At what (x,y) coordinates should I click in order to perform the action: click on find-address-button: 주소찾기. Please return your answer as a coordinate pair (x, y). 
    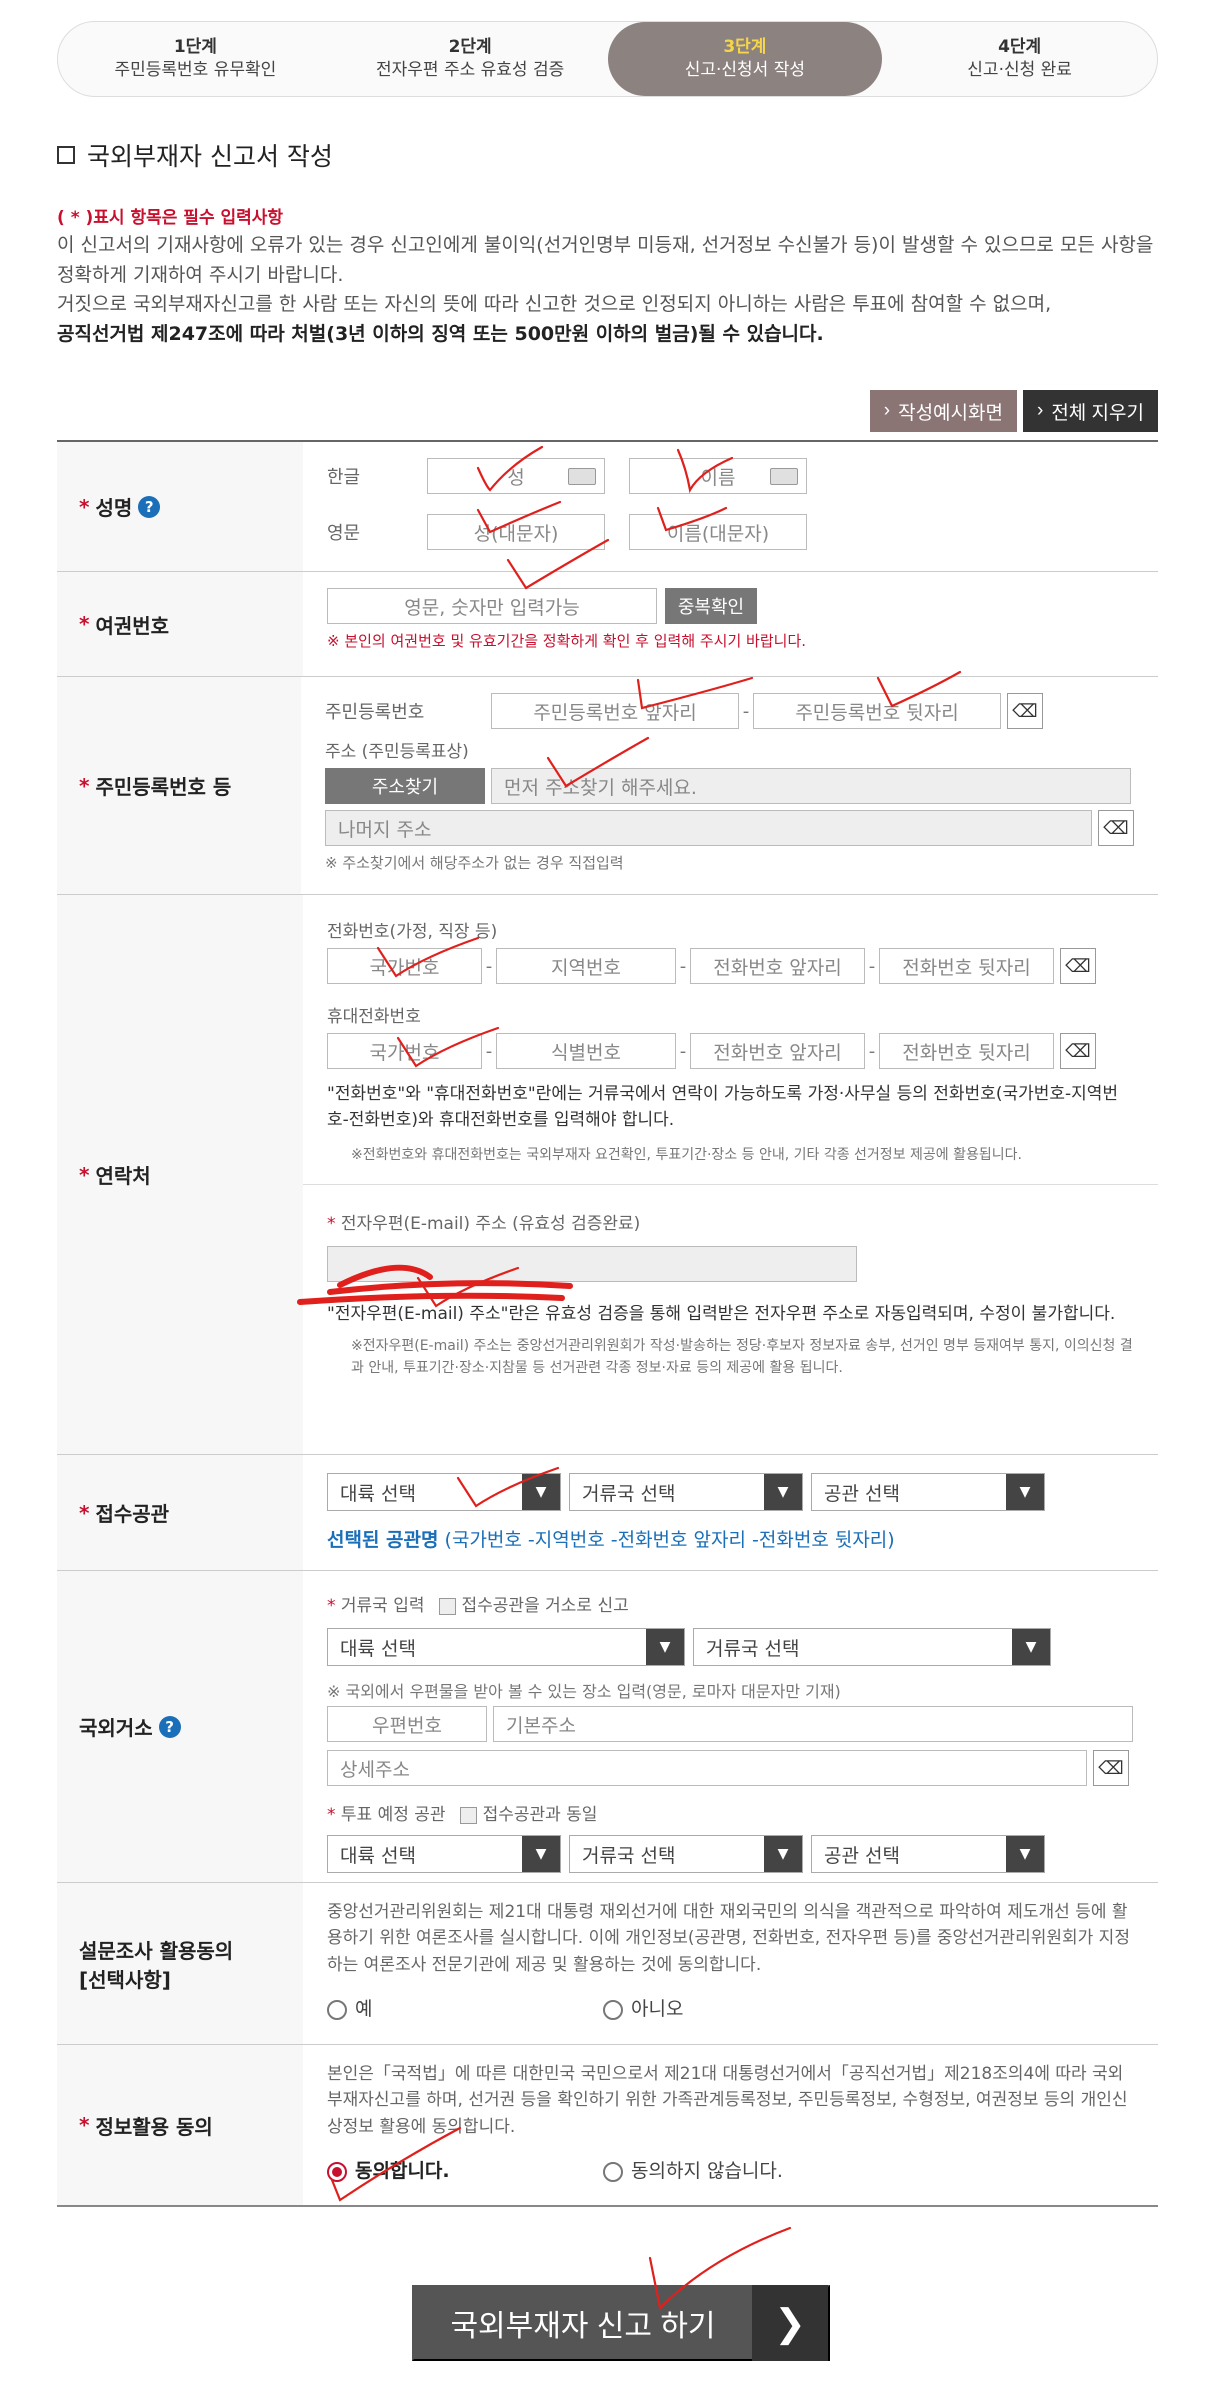
    Looking at the image, I should click on (405, 786).